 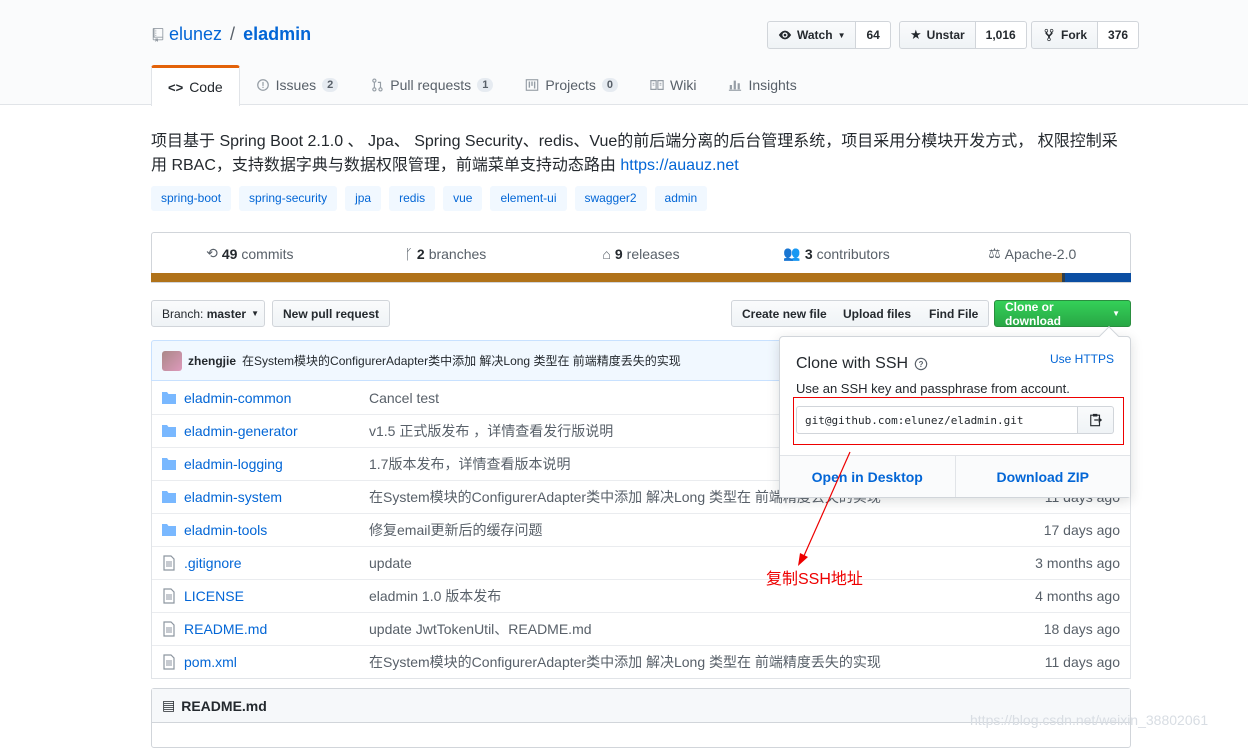 What do you see at coordinates (824, 508) in the screenshot?
I see `annotation-arrow` at bounding box center [824, 508].